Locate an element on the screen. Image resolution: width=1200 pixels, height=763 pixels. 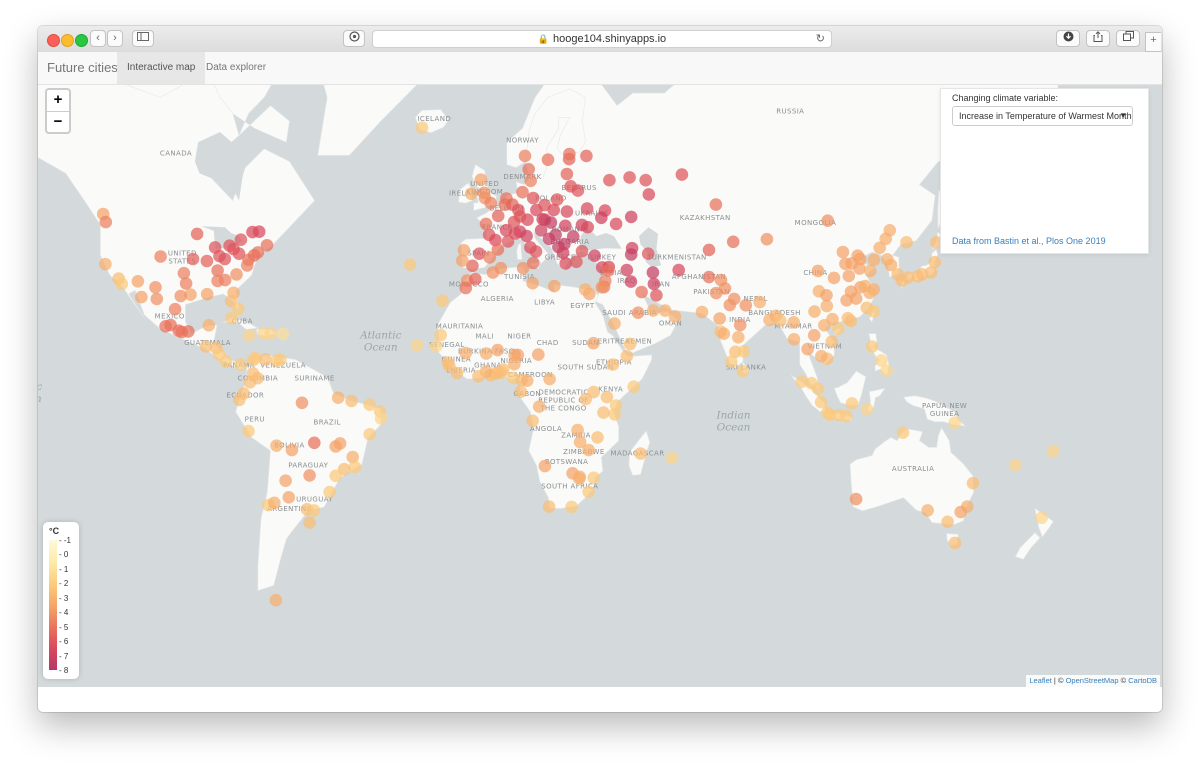
app-brand: Future cities is located at coordinates (82, 67).